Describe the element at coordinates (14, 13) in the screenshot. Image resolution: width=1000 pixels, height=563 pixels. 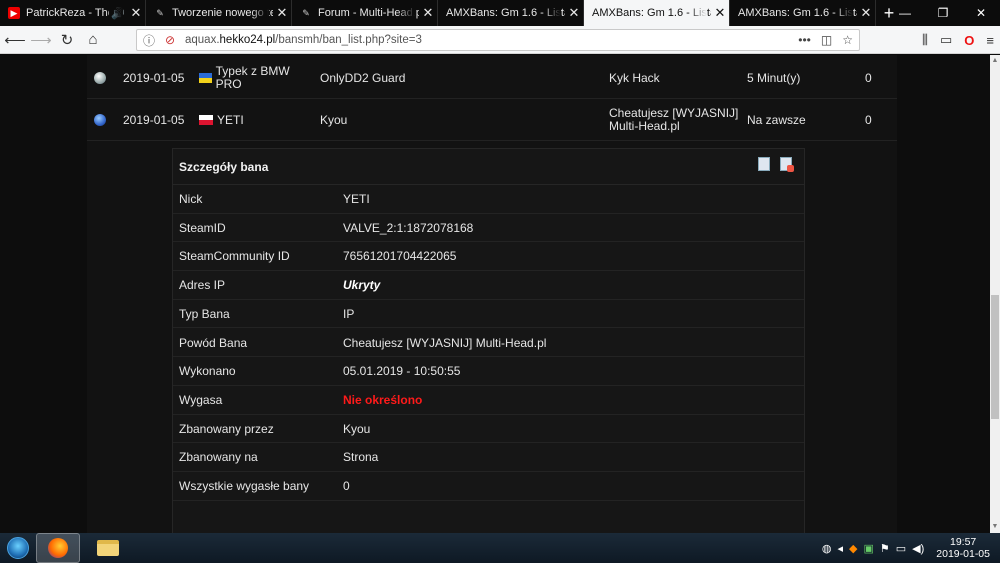
I see `youtube-icon: ▶` at that location.